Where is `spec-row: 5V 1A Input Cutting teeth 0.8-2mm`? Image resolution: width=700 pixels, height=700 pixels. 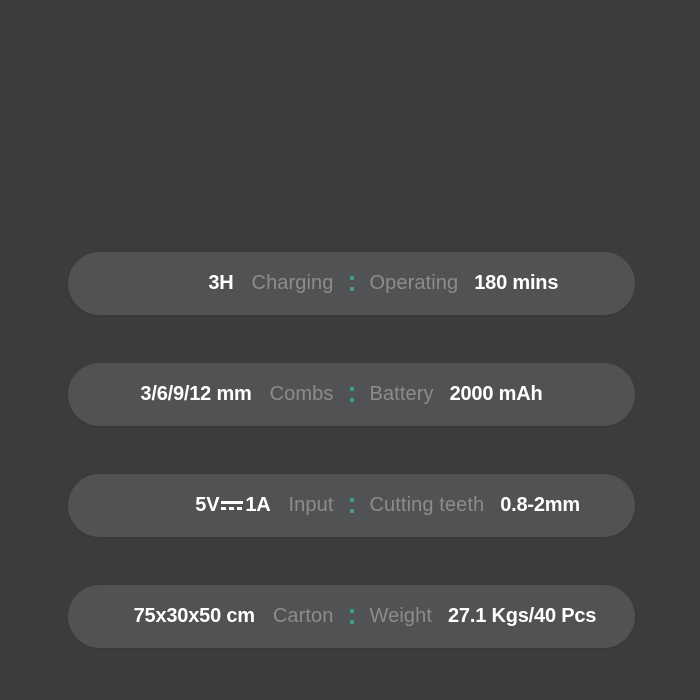
spec-row: 5V 1A Input Cutting teeth 0.8-2mm is located at coordinates (351, 505).